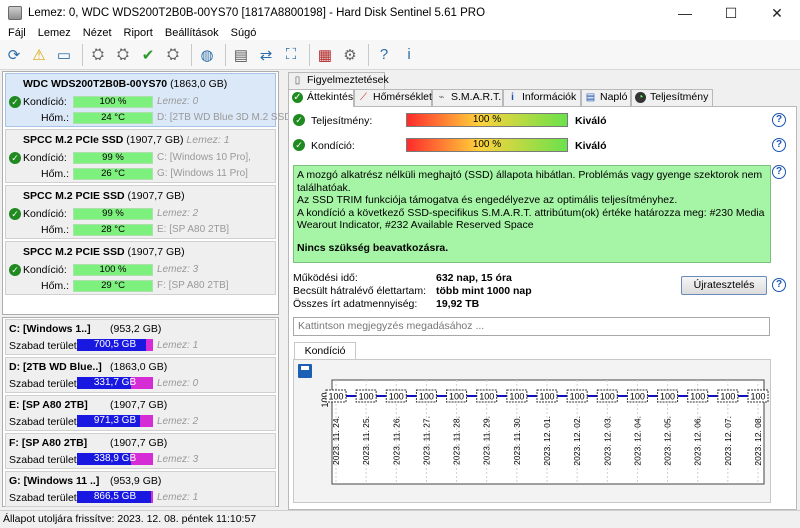  I want to click on gear-icon: ⚙, so click(350, 55).